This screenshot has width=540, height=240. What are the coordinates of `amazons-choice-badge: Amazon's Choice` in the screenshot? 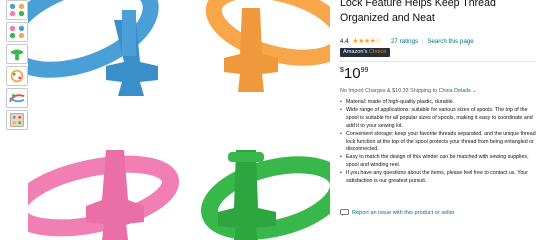 It's located at (365, 52).